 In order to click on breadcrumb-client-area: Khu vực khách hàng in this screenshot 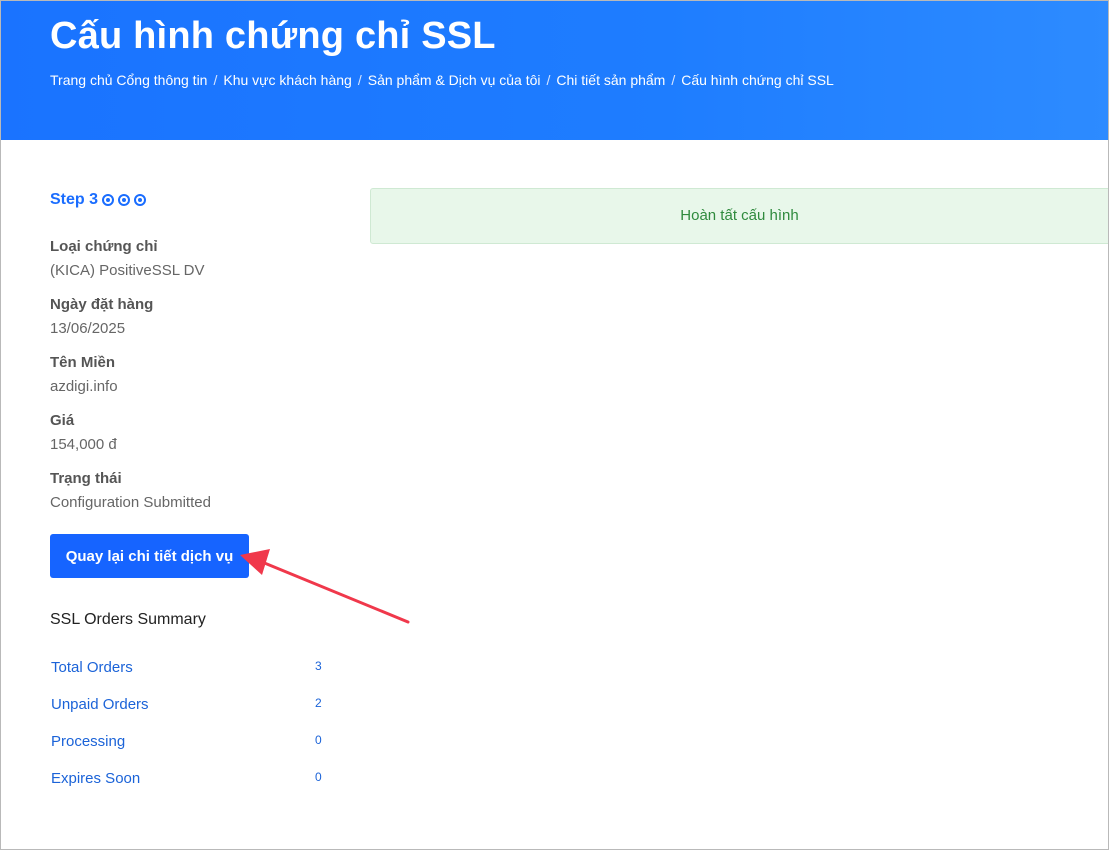, I will do `click(287, 80)`.